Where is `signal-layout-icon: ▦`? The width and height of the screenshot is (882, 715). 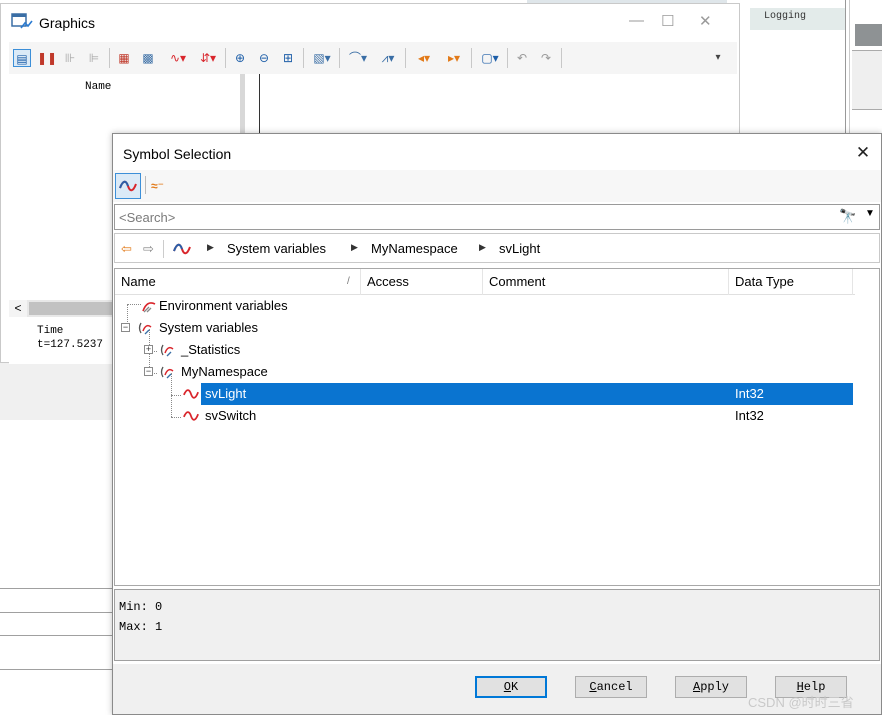 signal-layout-icon: ▦ is located at coordinates (124, 58).